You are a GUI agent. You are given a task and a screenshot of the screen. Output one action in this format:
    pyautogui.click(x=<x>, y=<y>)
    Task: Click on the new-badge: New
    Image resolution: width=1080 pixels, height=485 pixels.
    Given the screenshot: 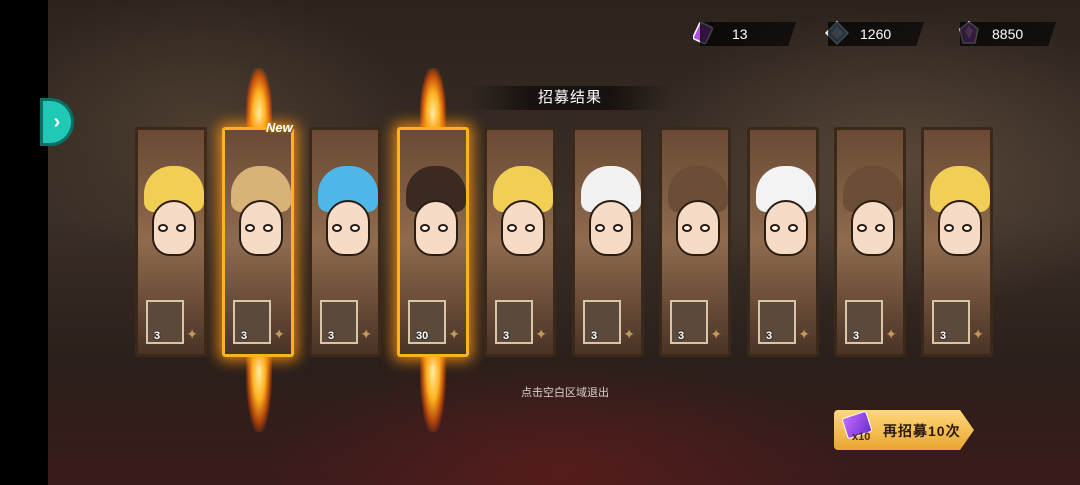 What is the action you would take?
    pyautogui.click(x=279, y=127)
    